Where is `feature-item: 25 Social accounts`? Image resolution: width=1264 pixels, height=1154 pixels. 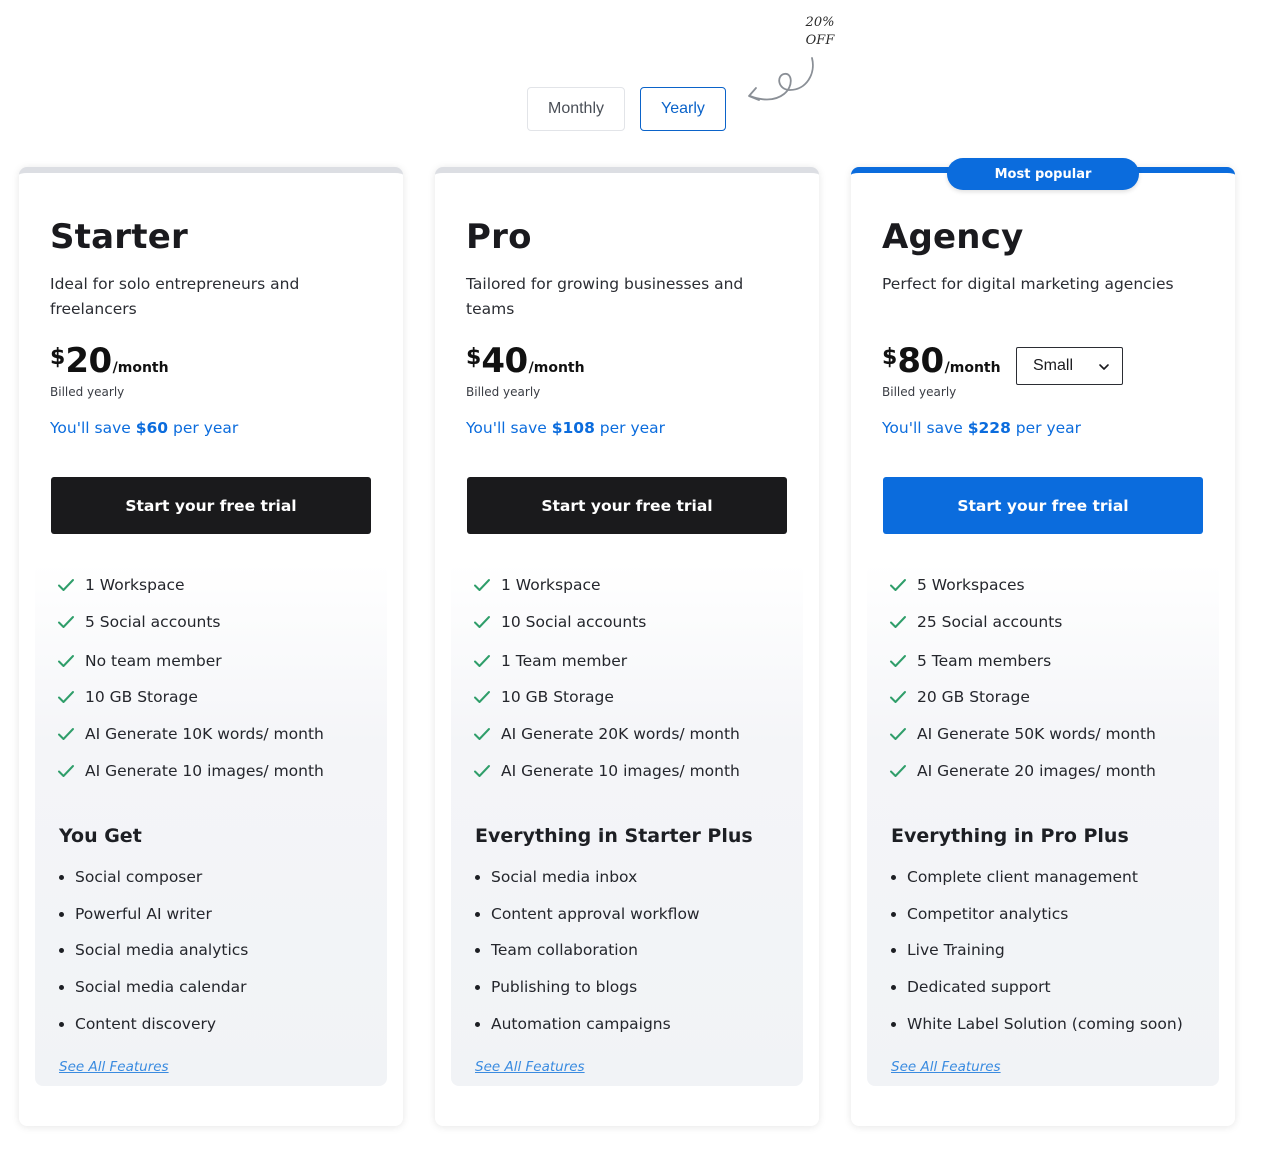 feature-item: 25 Social accounts is located at coordinates (975, 622).